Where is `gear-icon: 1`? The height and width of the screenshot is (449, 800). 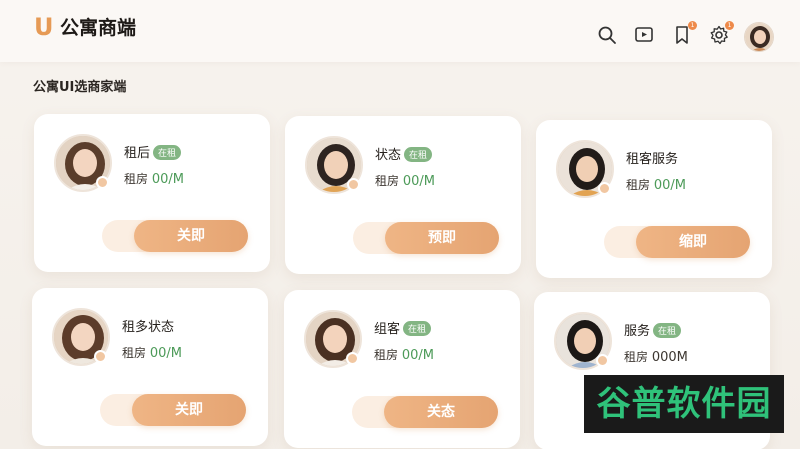
gear-icon: 1 is located at coordinates (721, 33).